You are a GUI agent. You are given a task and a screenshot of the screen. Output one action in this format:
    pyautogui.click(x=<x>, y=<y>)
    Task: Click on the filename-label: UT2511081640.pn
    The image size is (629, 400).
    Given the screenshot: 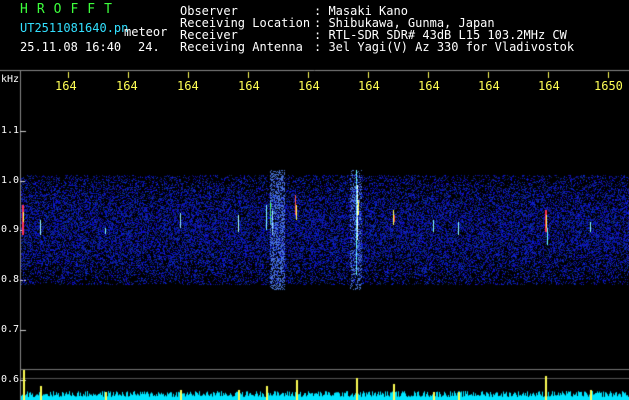 What is the action you would take?
    pyautogui.click(x=74, y=28)
    